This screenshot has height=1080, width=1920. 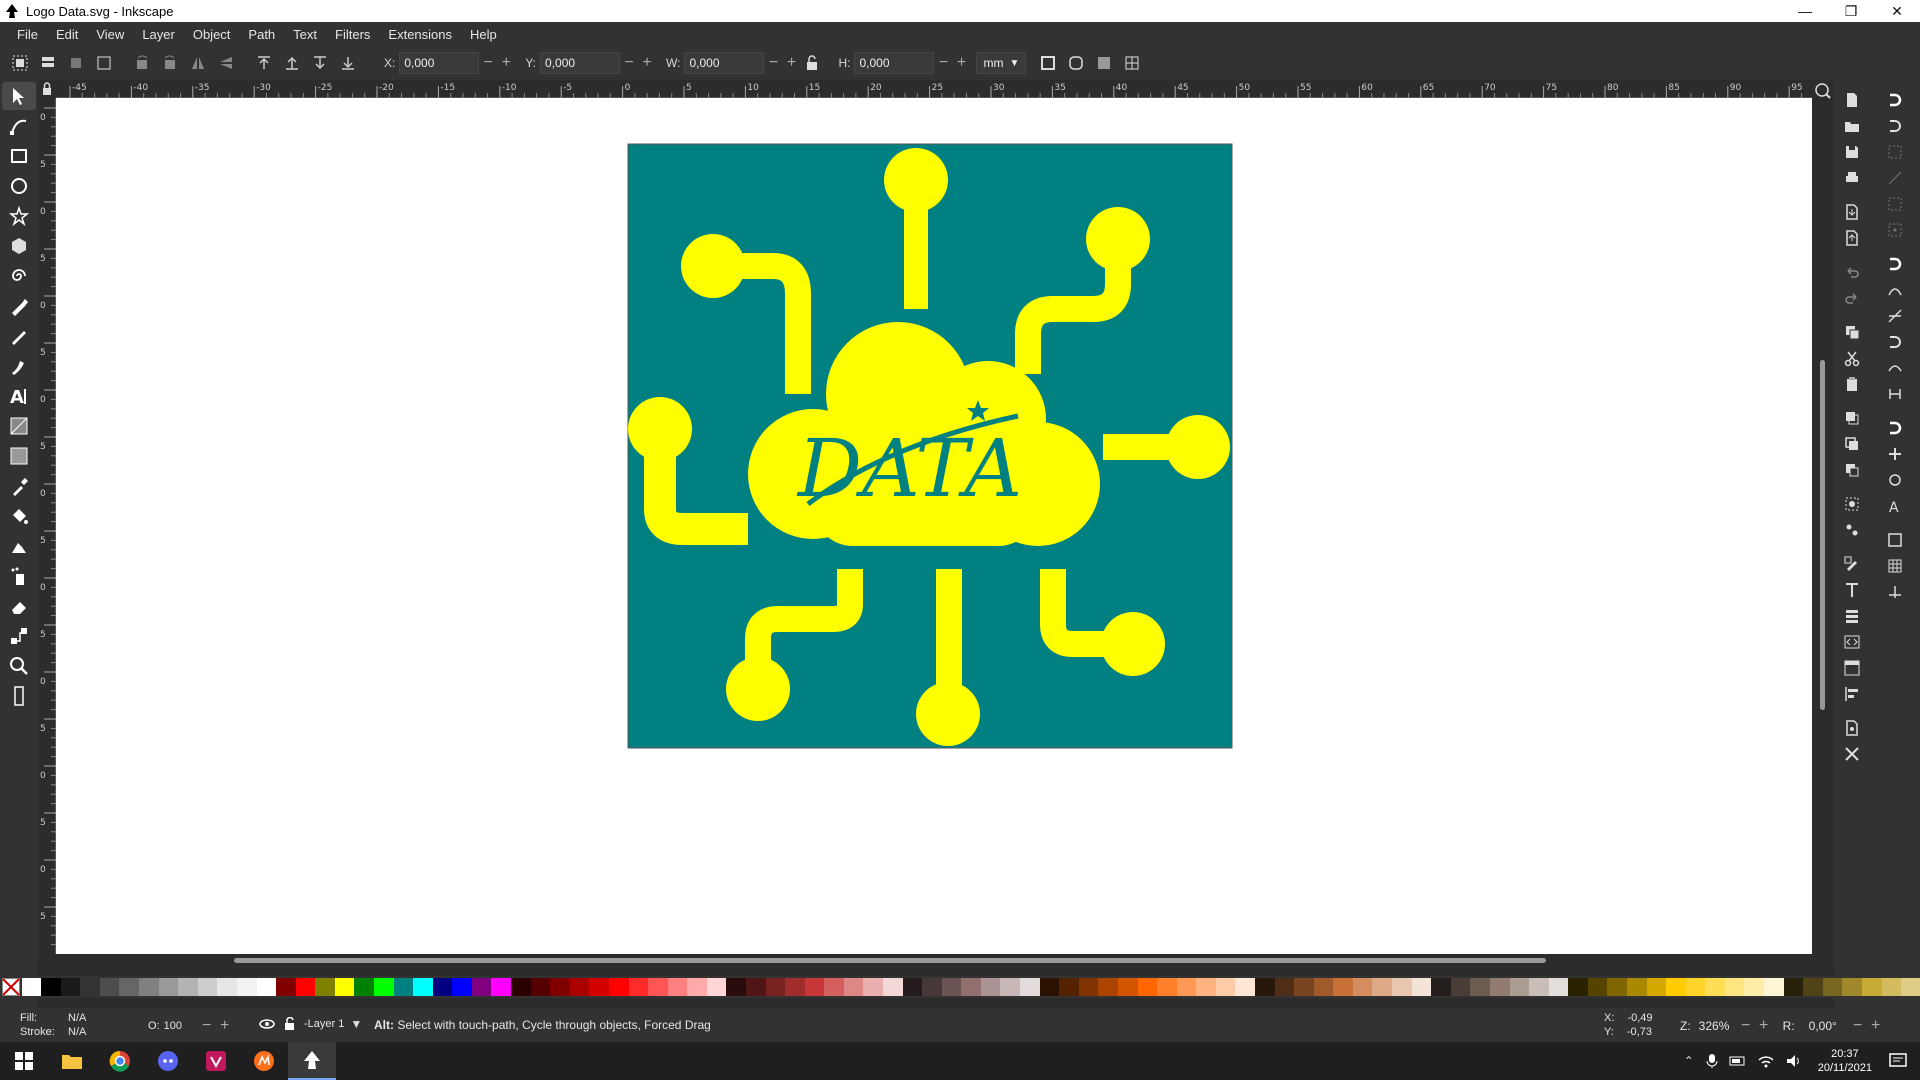 What do you see at coordinates (104, 63) in the screenshot?
I see `deselect-button` at bounding box center [104, 63].